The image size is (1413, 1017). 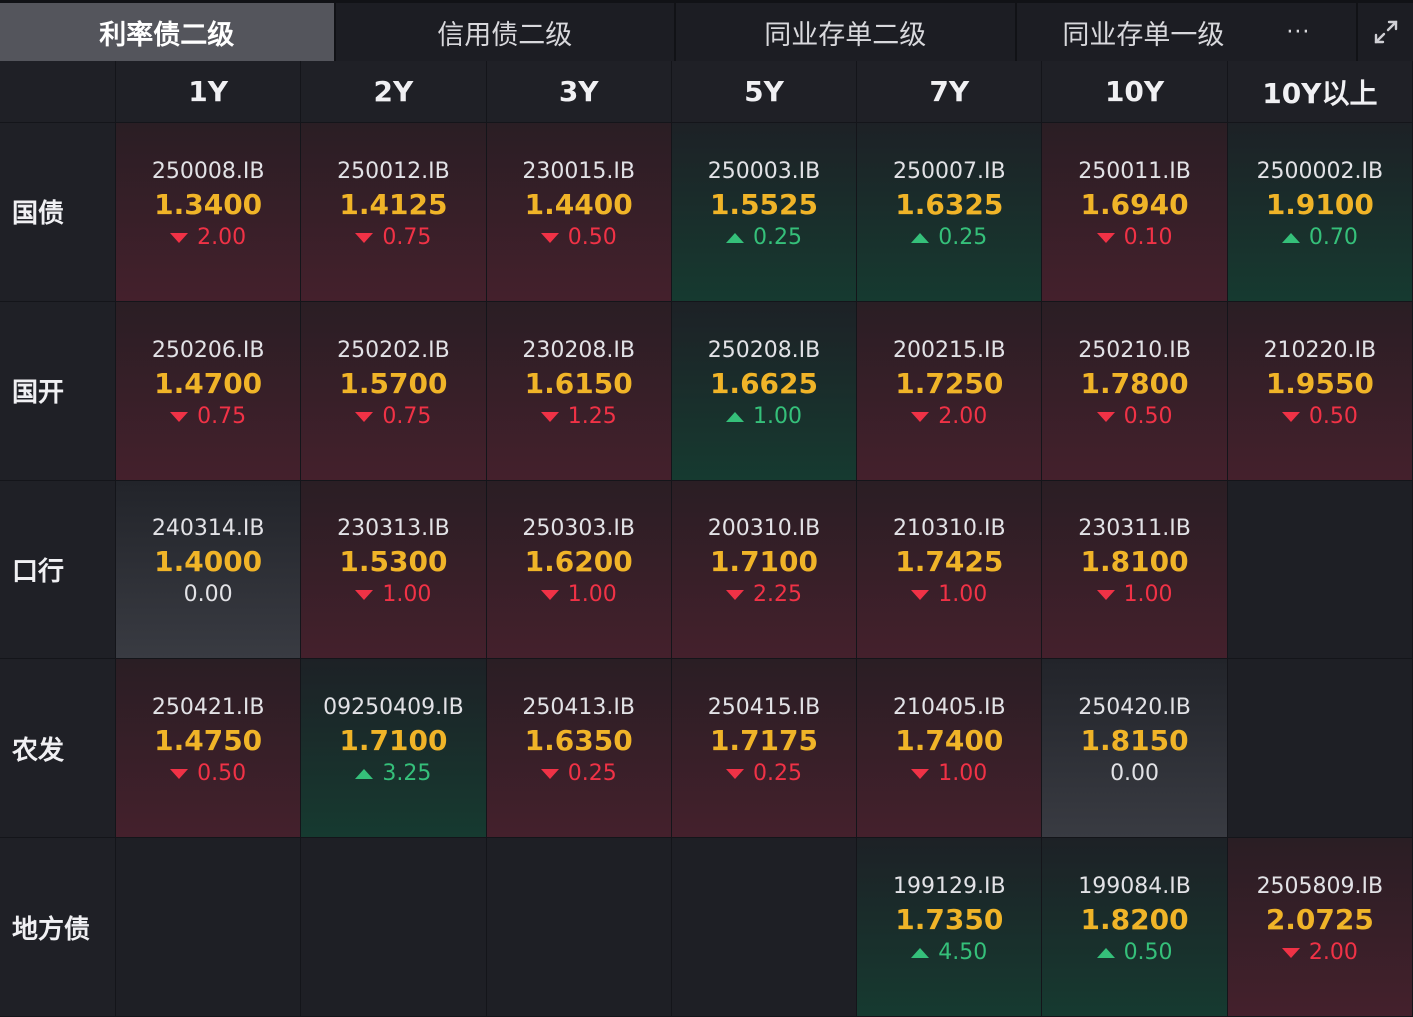 What do you see at coordinates (222, 416) in the screenshot?
I see `change-value: 0.75` at bounding box center [222, 416].